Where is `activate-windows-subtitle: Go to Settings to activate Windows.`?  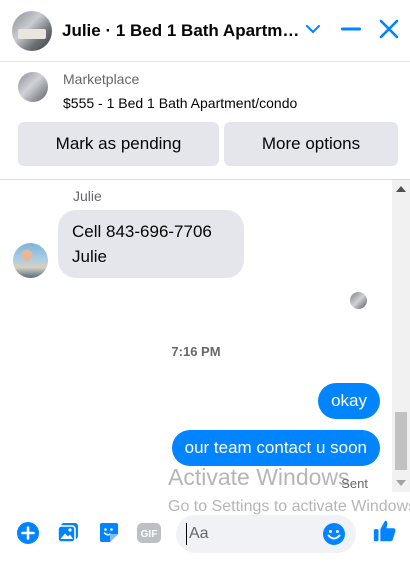 activate-windows-subtitle: Go to Settings to activate Windows. is located at coordinates (289, 506).